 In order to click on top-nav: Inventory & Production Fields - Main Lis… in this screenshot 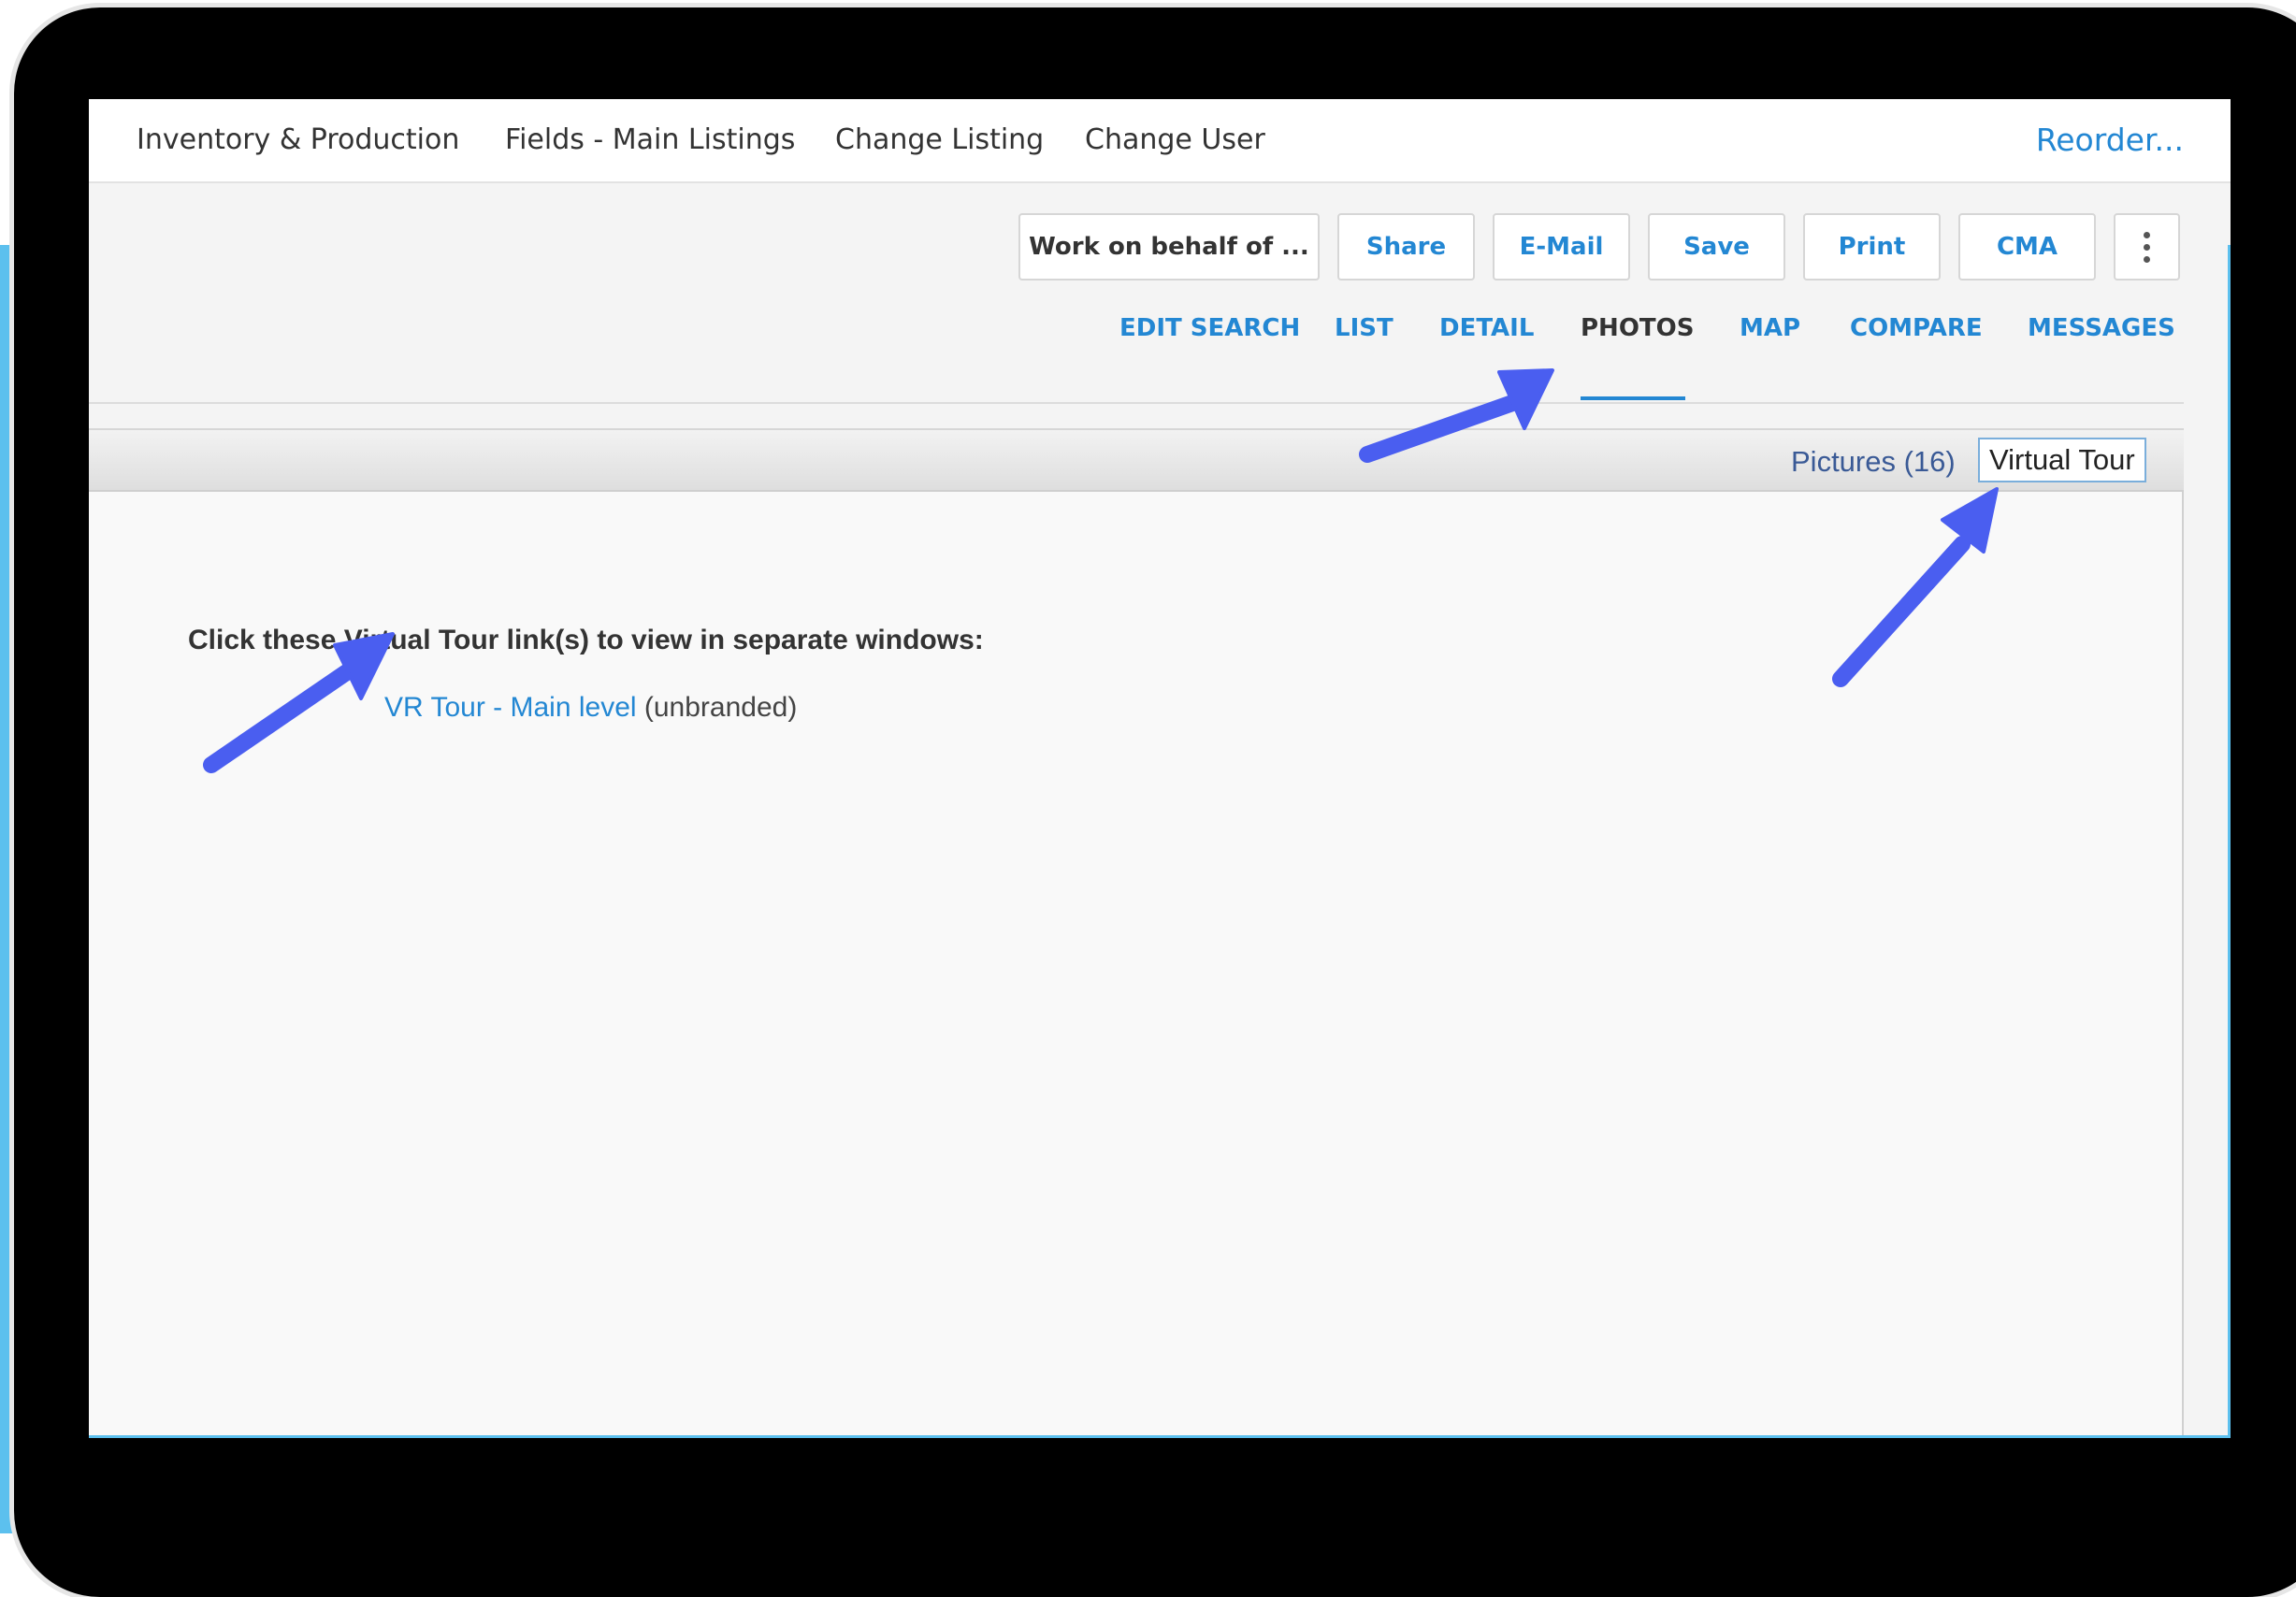, I will do `click(1160, 141)`.